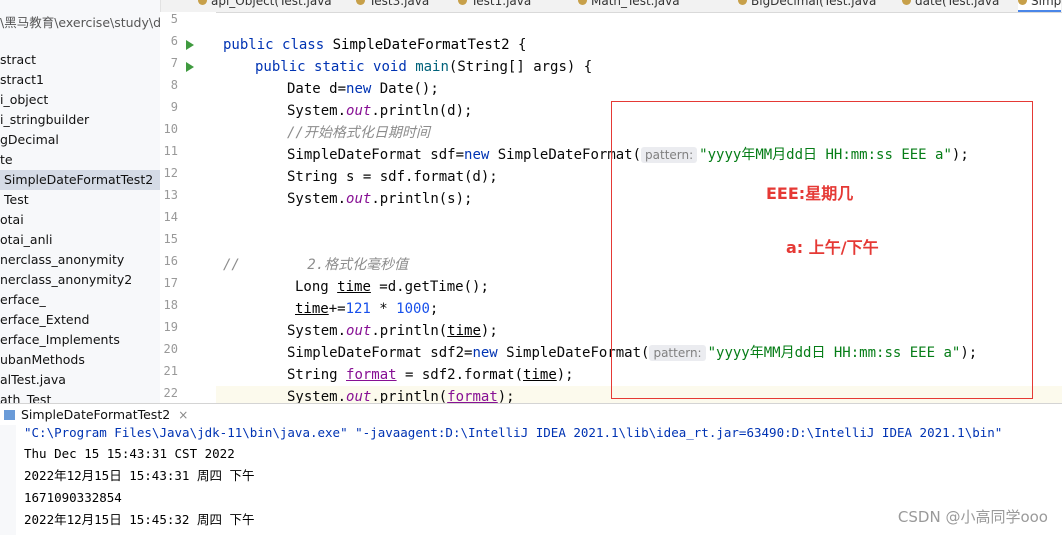 The height and width of the screenshot is (535, 1062). What do you see at coordinates (170, 327) in the screenshot?
I see `line-number: 19` at bounding box center [170, 327].